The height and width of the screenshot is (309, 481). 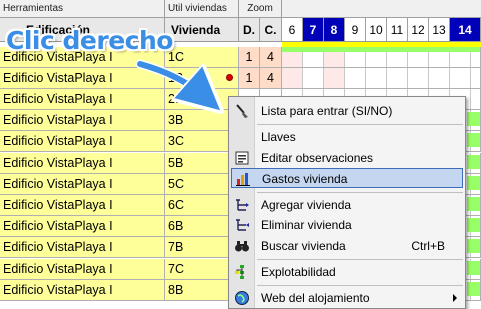 What do you see at coordinates (439, 30) in the screenshot?
I see `date-header-13: 13` at bounding box center [439, 30].